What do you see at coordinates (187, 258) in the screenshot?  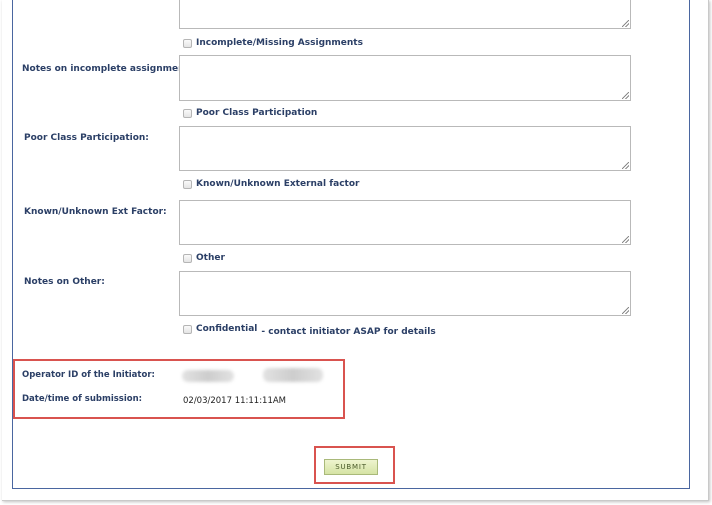 I see `other-checkbox` at bounding box center [187, 258].